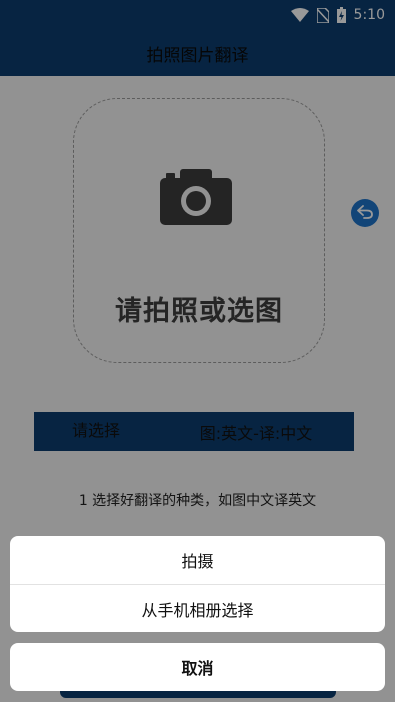 The height and width of the screenshot is (702, 395). Describe the element at coordinates (197, 608) in the screenshot. I see `choose-from-album-option: 从手机相册选择` at that location.